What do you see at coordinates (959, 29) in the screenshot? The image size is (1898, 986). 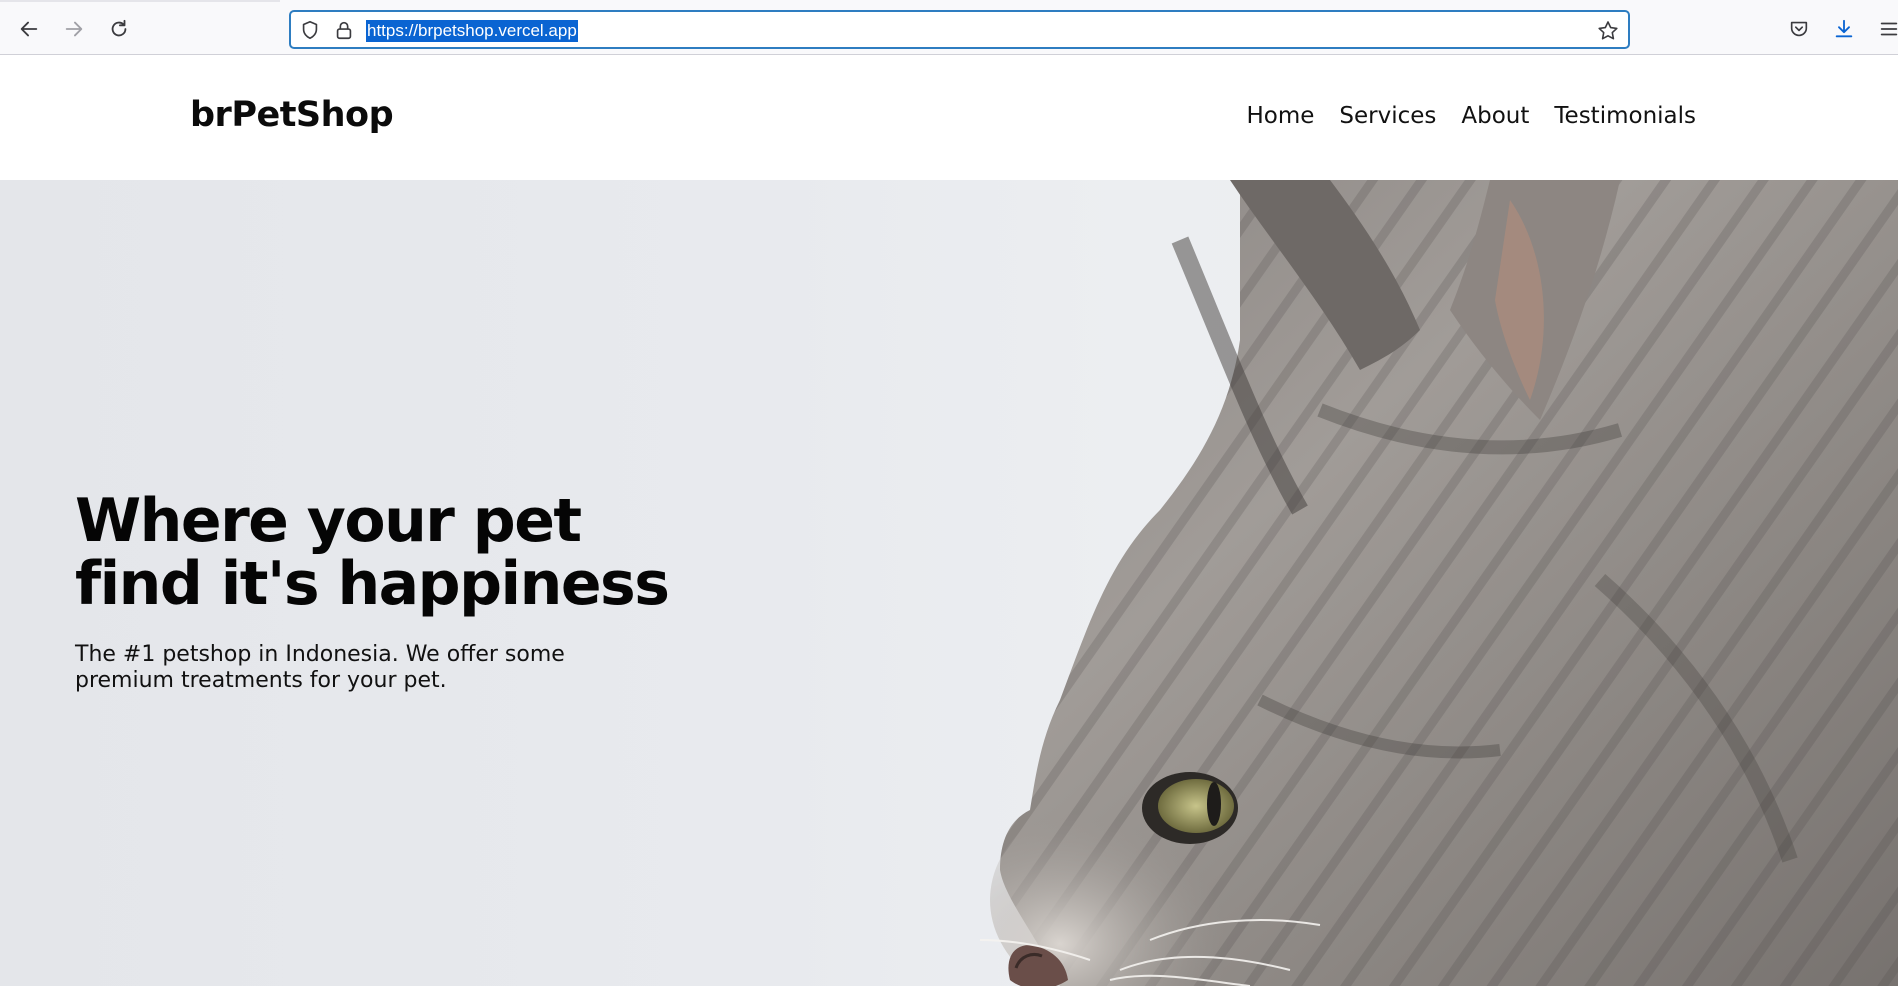 I see `address-bar: https://brpetshop.vercel.app` at bounding box center [959, 29].